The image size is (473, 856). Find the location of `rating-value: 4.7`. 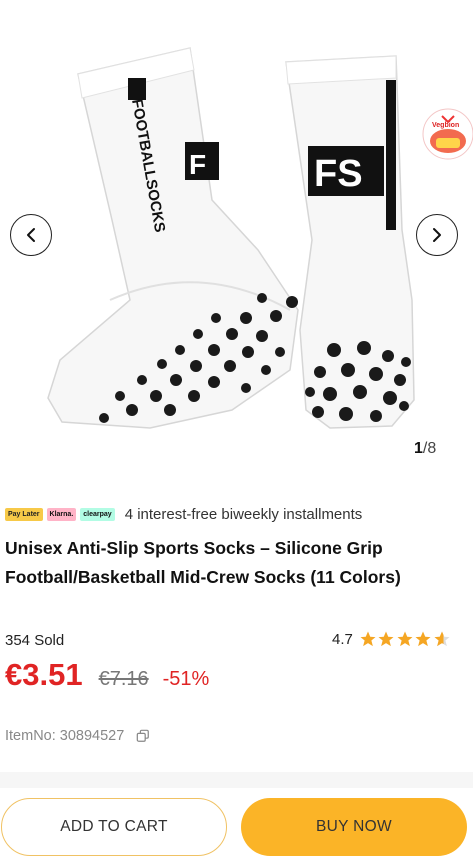

rating-value: 4.7 is located at coordinates (342, 639).